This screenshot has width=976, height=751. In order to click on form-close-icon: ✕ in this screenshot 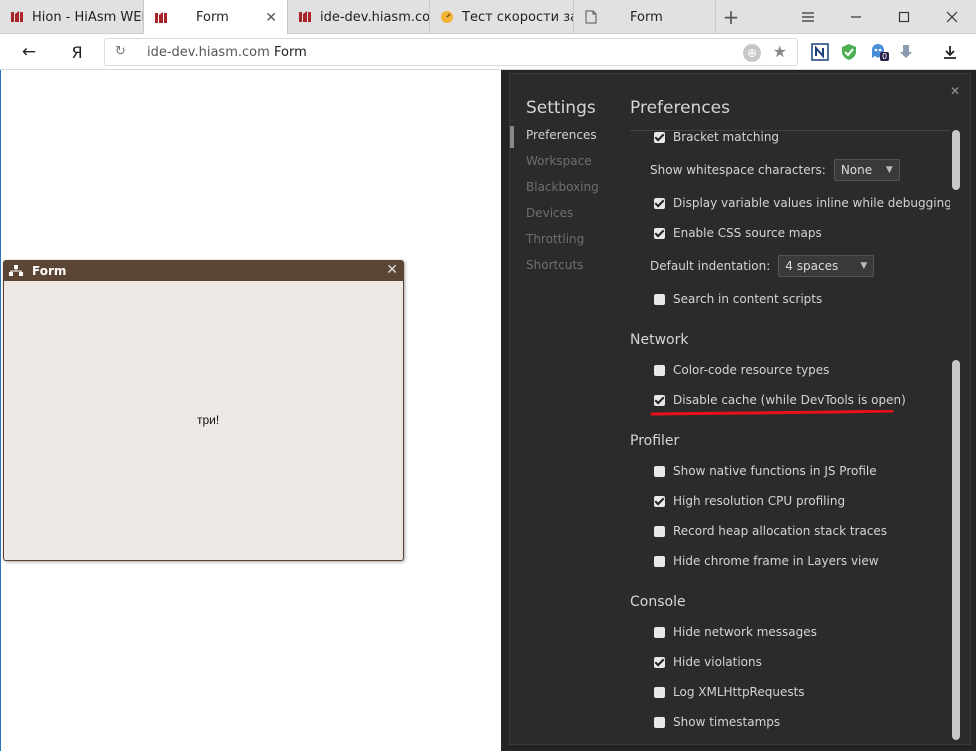, I will do `click(392, 270)`.